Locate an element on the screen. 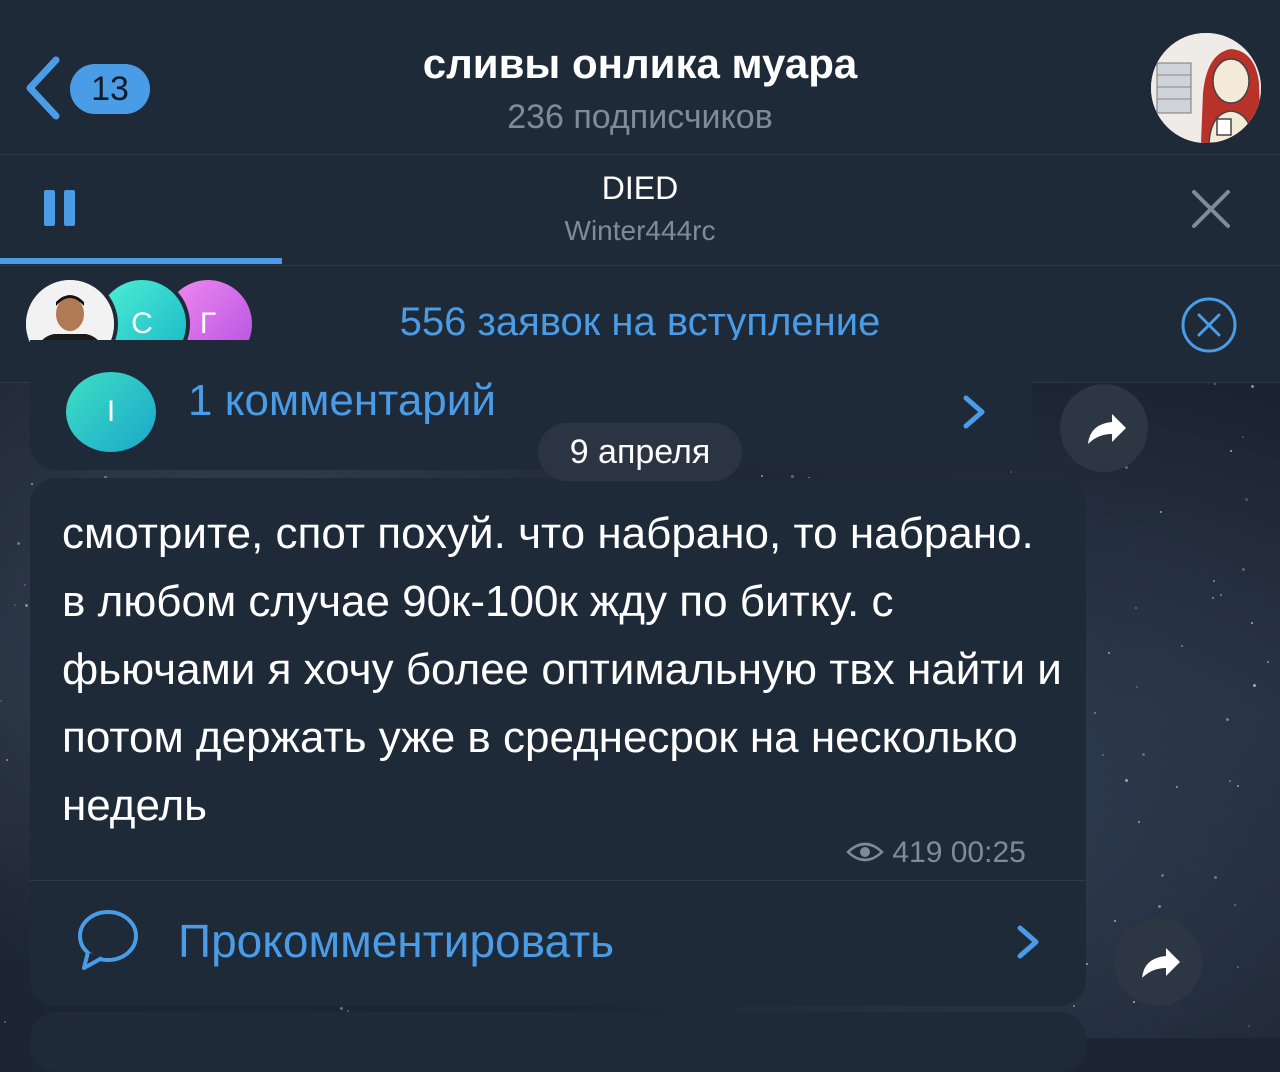 The image size is (1280, 1072). divider is located at coordinates (558, 880).